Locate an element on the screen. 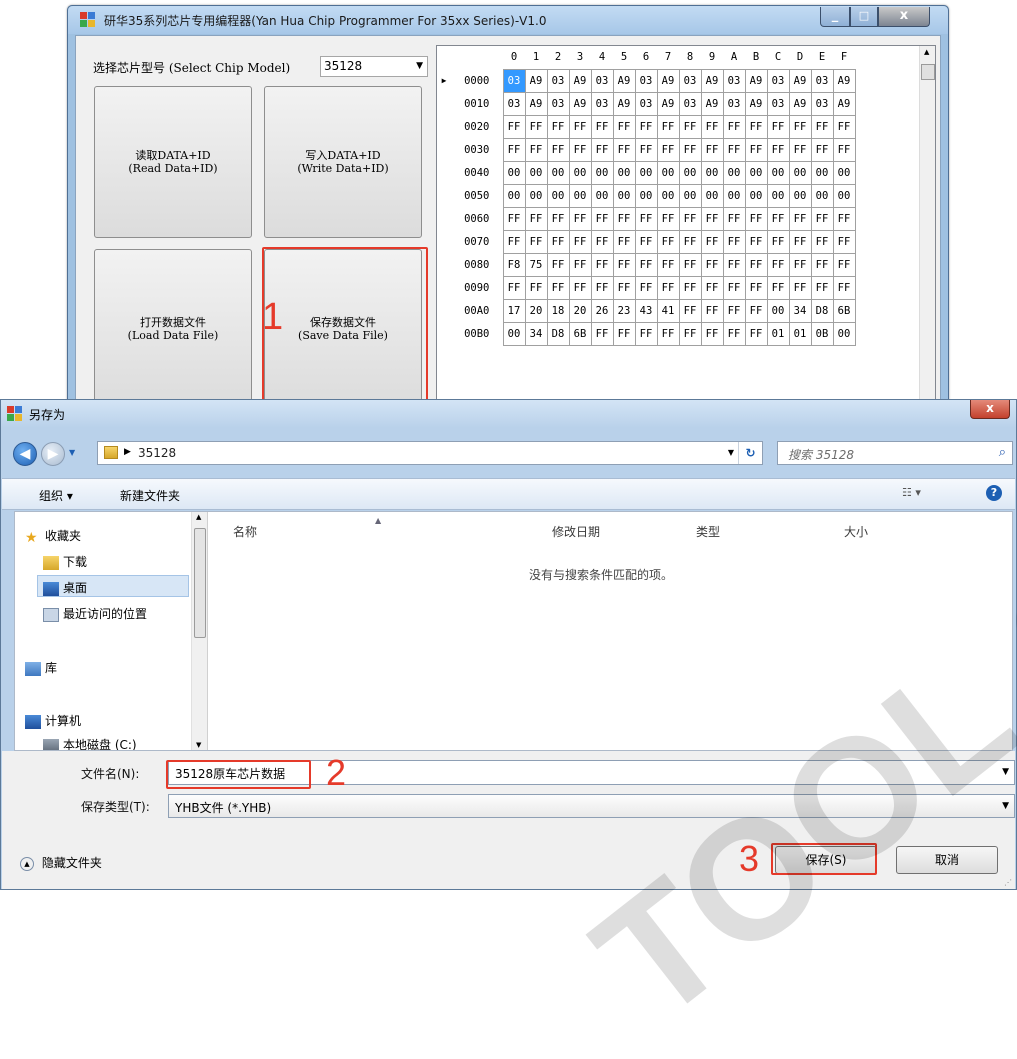 The image size is (1017, 1059). refresh-icon: ↻ is located at coordinates (750, 453).